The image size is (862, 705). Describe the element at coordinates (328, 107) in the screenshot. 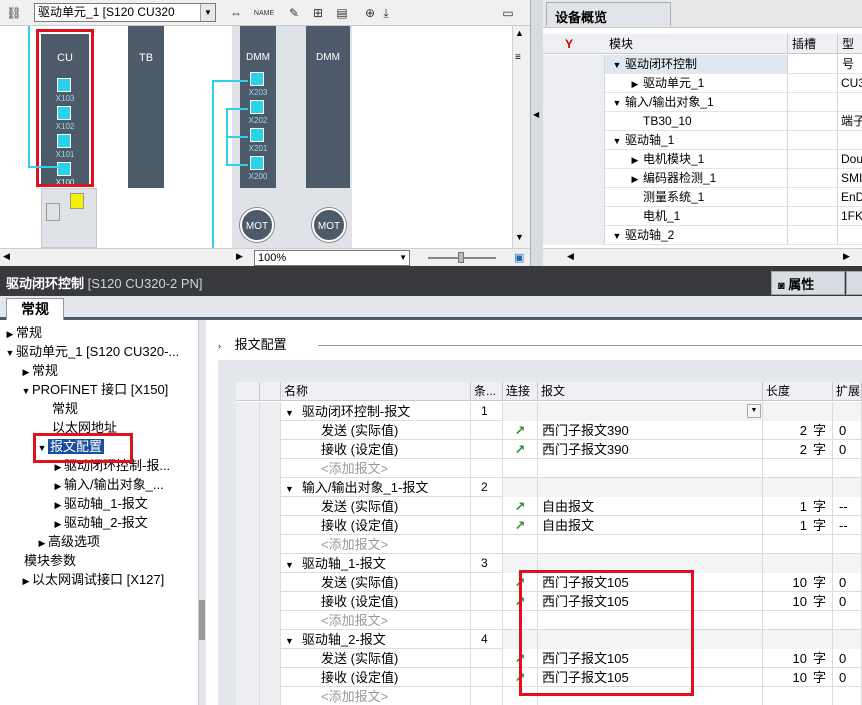

I see `dmm-module-2: DMM` at that location.